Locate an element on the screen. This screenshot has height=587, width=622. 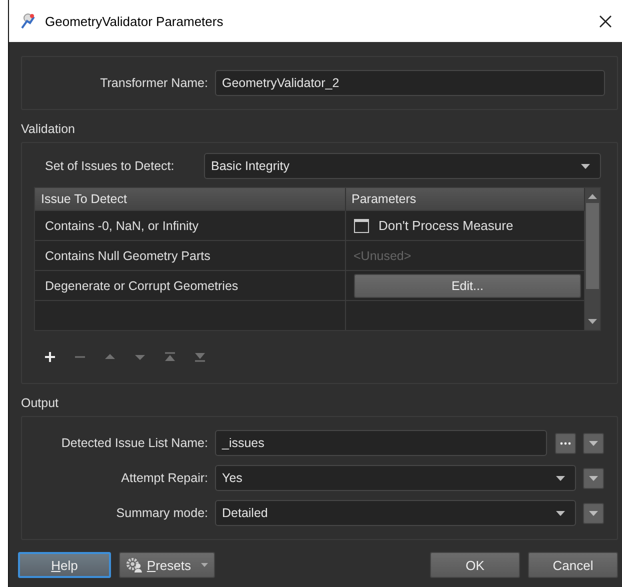
dropdown-value: Basic Integrity is located at coordinates (251, 166).